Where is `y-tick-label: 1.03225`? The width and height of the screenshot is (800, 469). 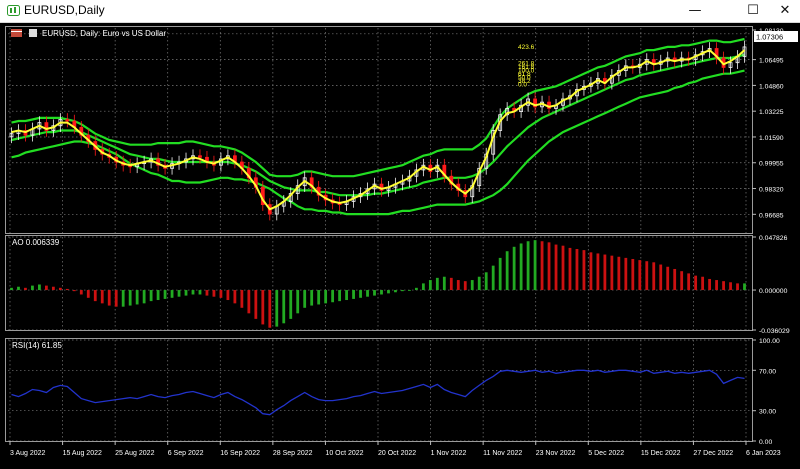 y-tick-label: 1.03225 is located at coordinates (771, 112).